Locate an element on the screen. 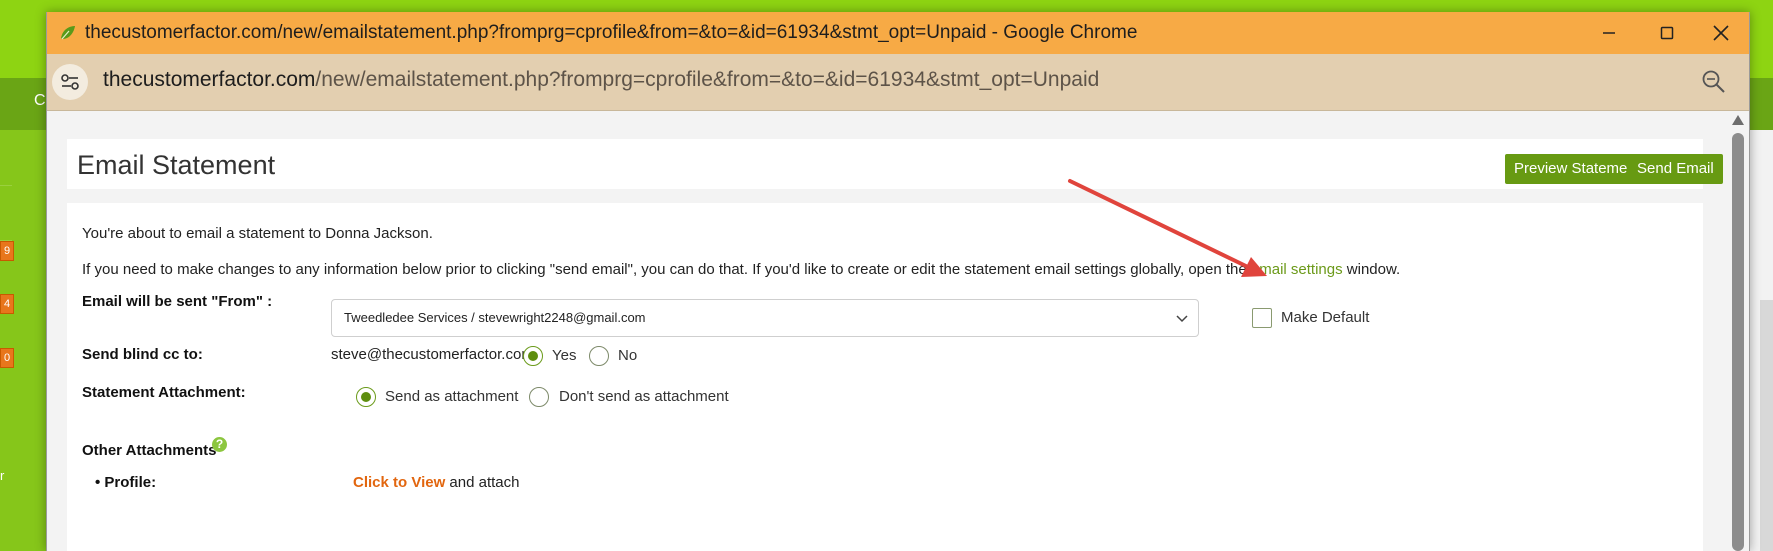 The width and height of the screenshot is (1773, 551). page-title: Email Statement is located at coordinates (176, 165).